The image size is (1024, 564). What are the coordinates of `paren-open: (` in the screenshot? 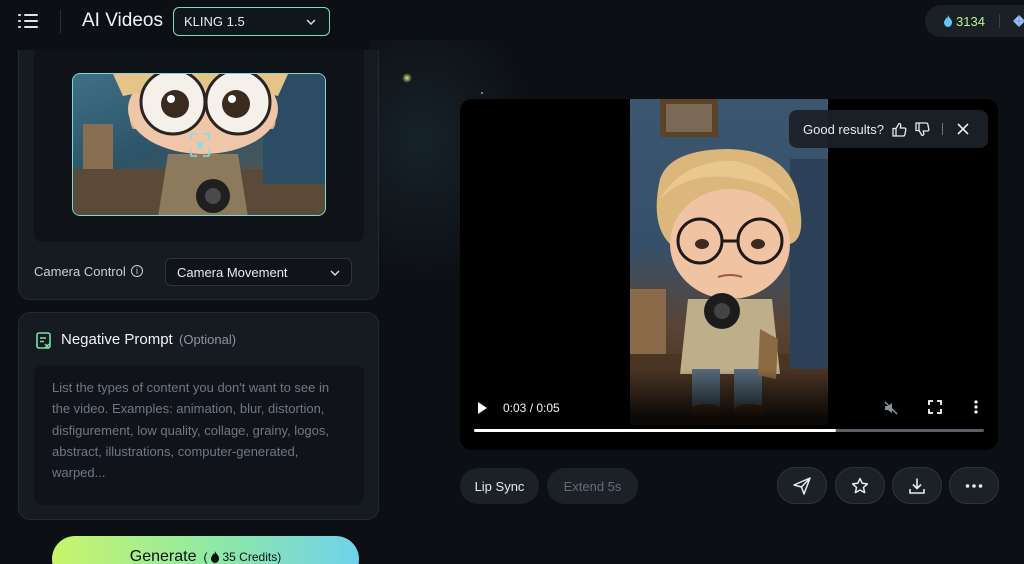 It's located at (205, 557).